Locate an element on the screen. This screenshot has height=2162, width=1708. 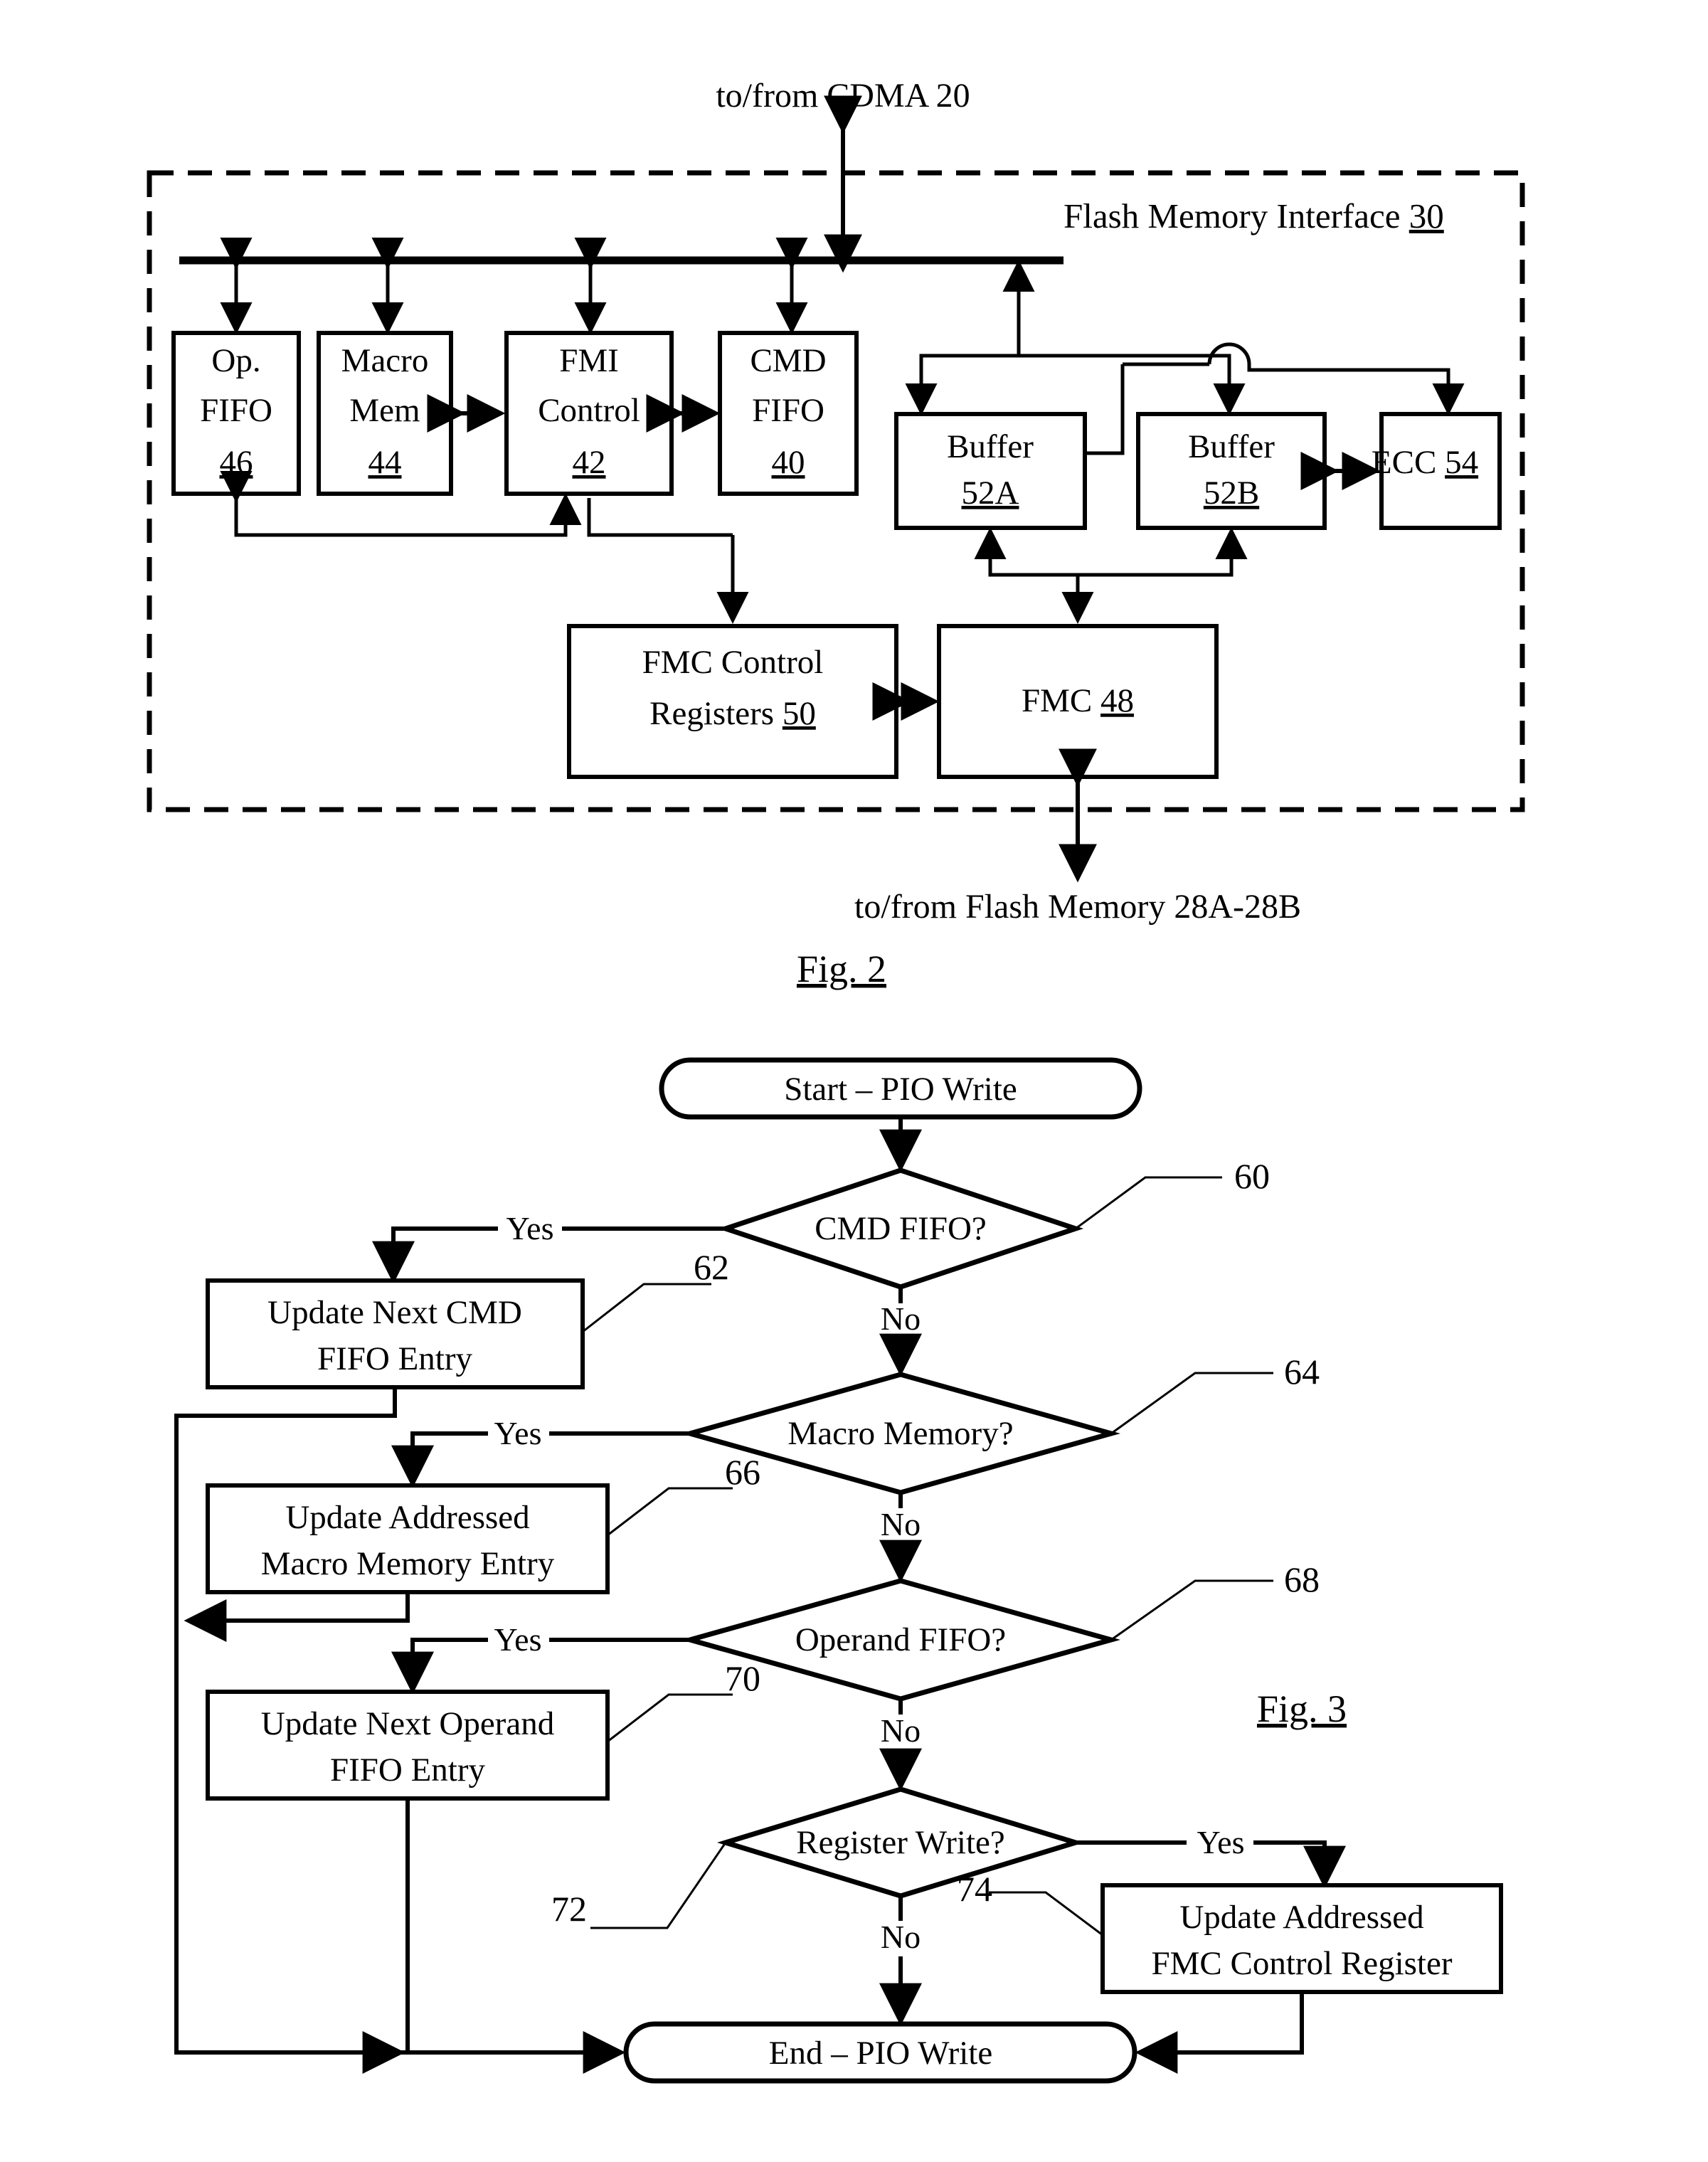
action-74-line2: FMC Control Register is located at coordinates (1301, 1963).